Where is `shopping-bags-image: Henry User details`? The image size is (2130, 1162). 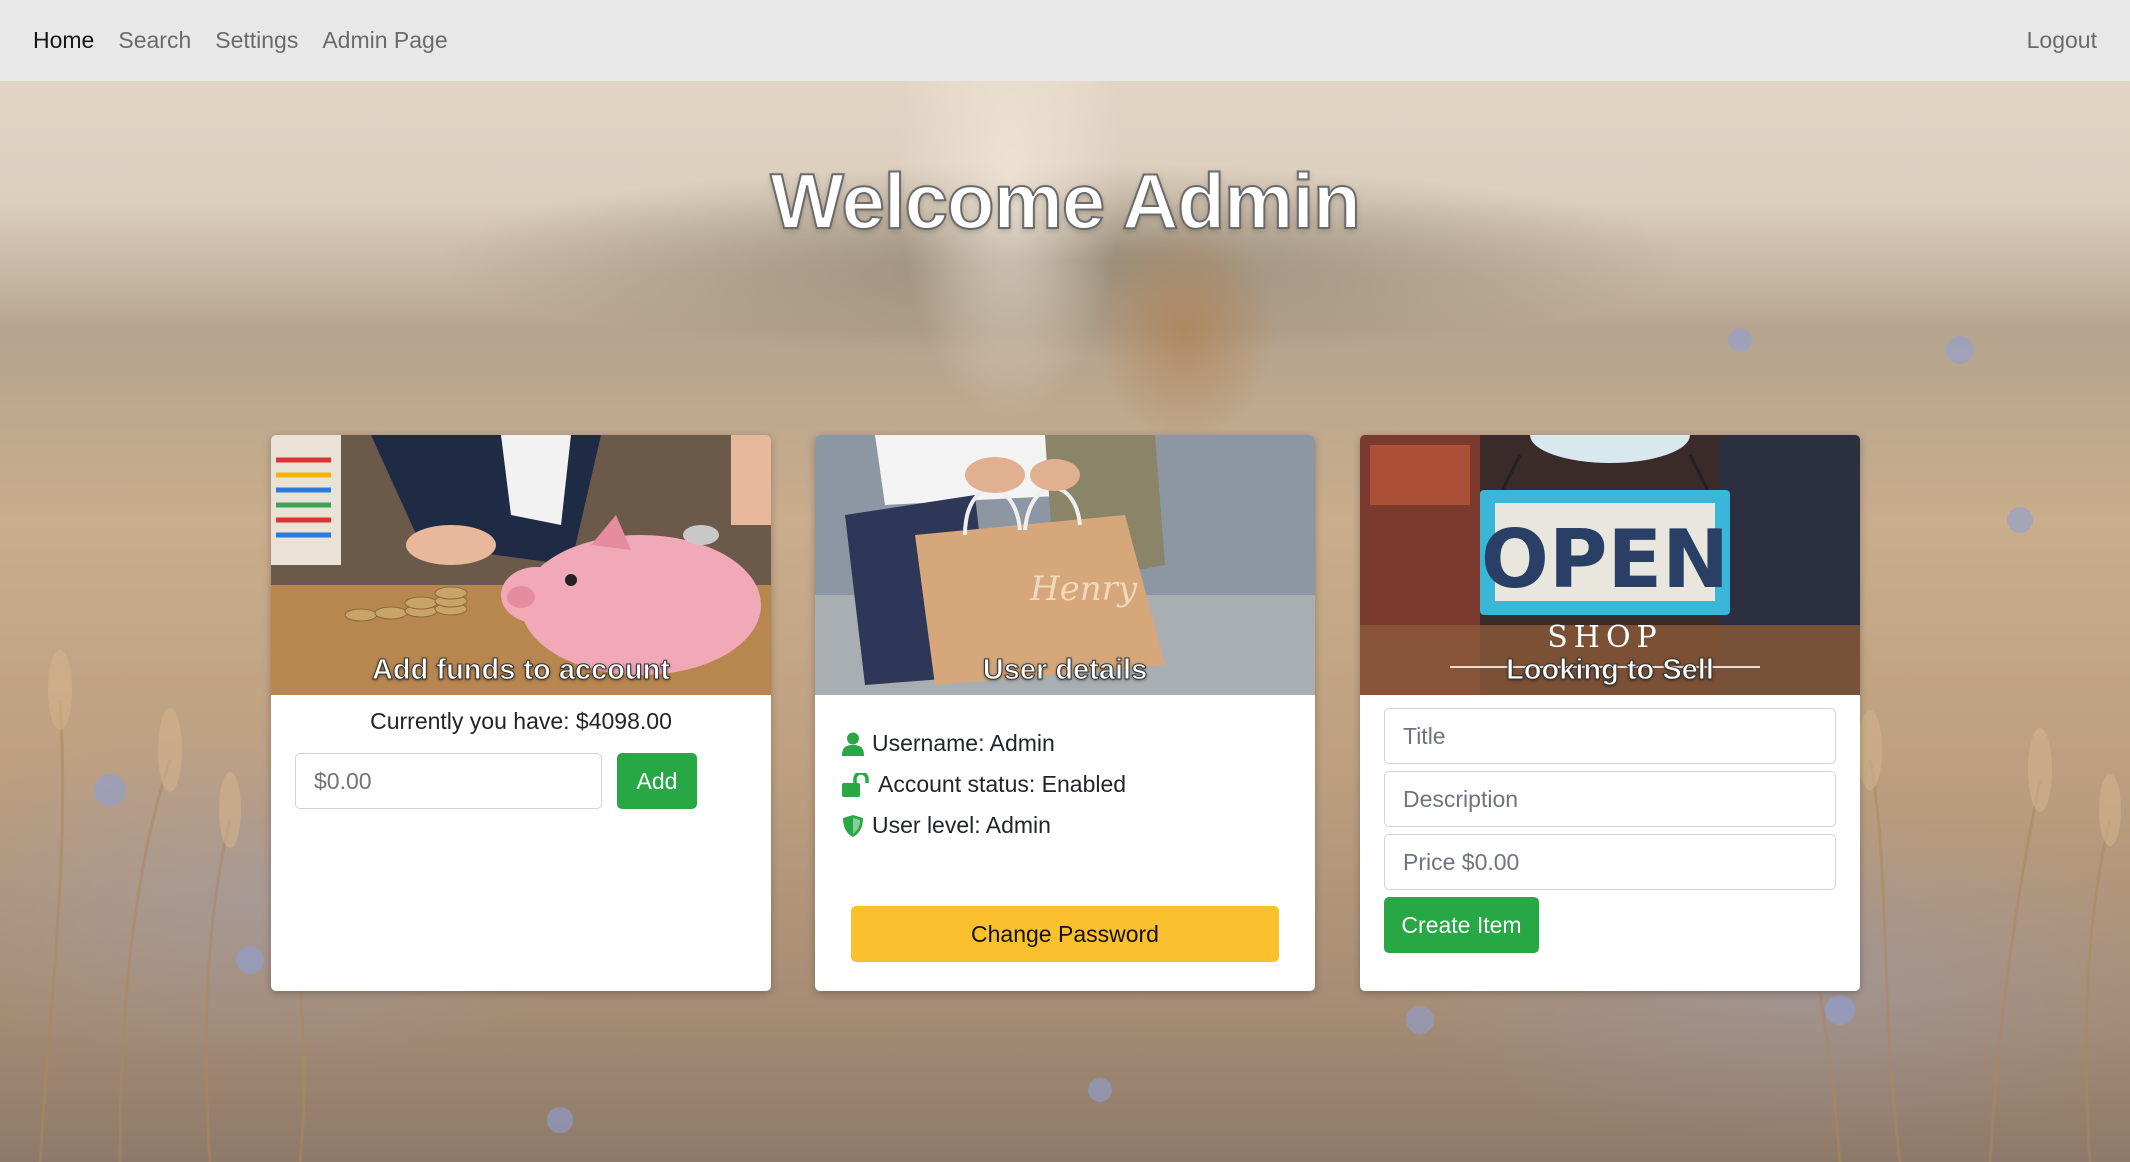 shopping-bags-image: Henry User details is located at coordinates (1065, 565).